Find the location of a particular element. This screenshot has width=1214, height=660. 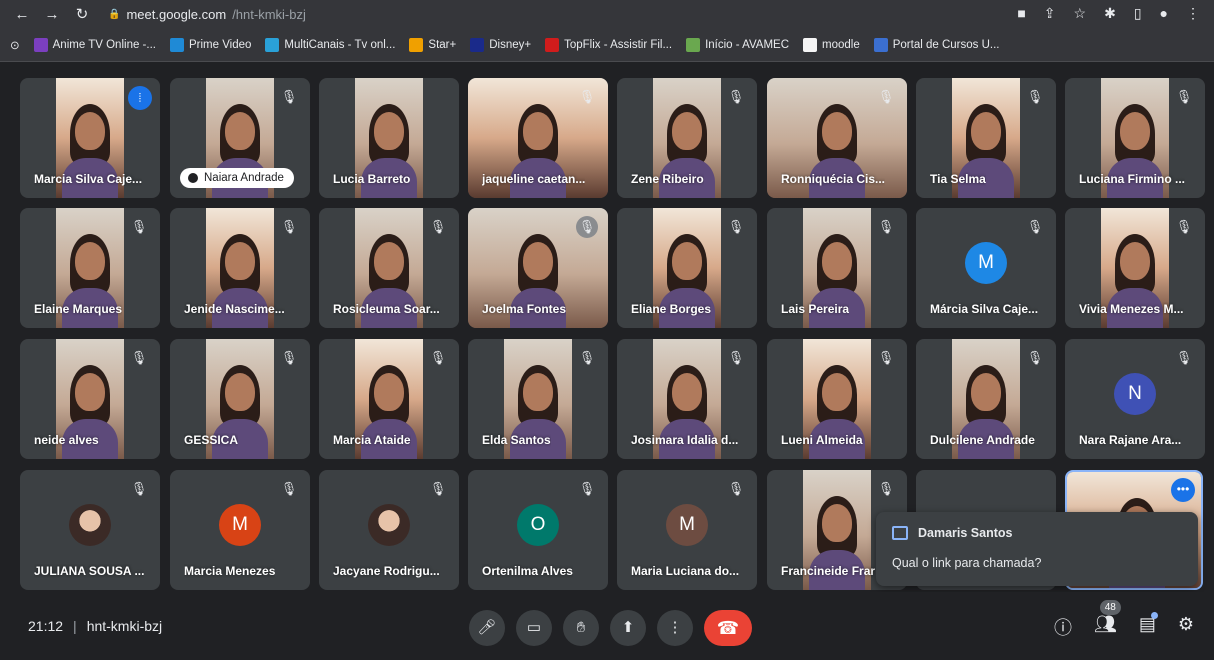

participant-tile: 🎙︎ Tia Selma is located at coordinates (986, 138).